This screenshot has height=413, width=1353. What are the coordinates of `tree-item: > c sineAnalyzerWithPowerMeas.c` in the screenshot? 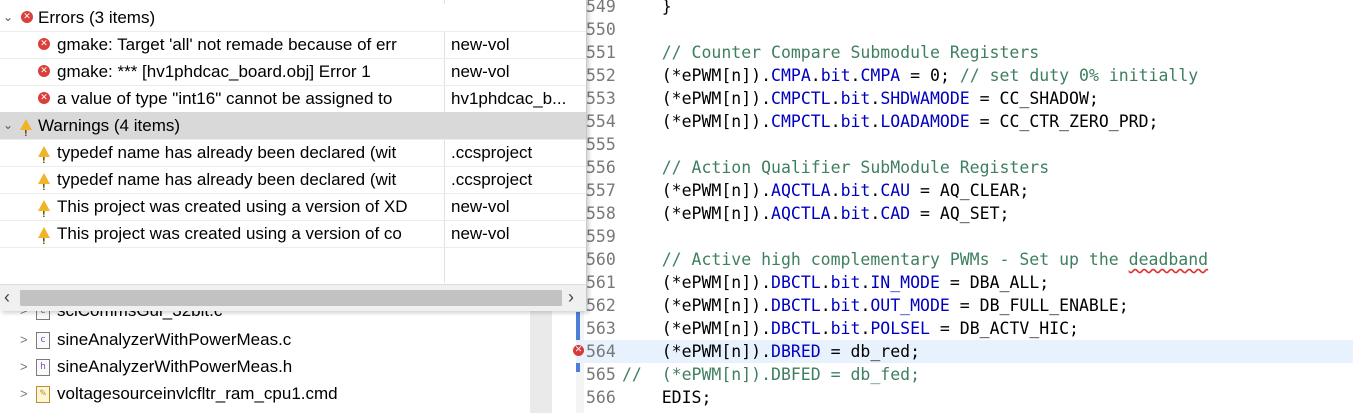 It's located at (265, 339).